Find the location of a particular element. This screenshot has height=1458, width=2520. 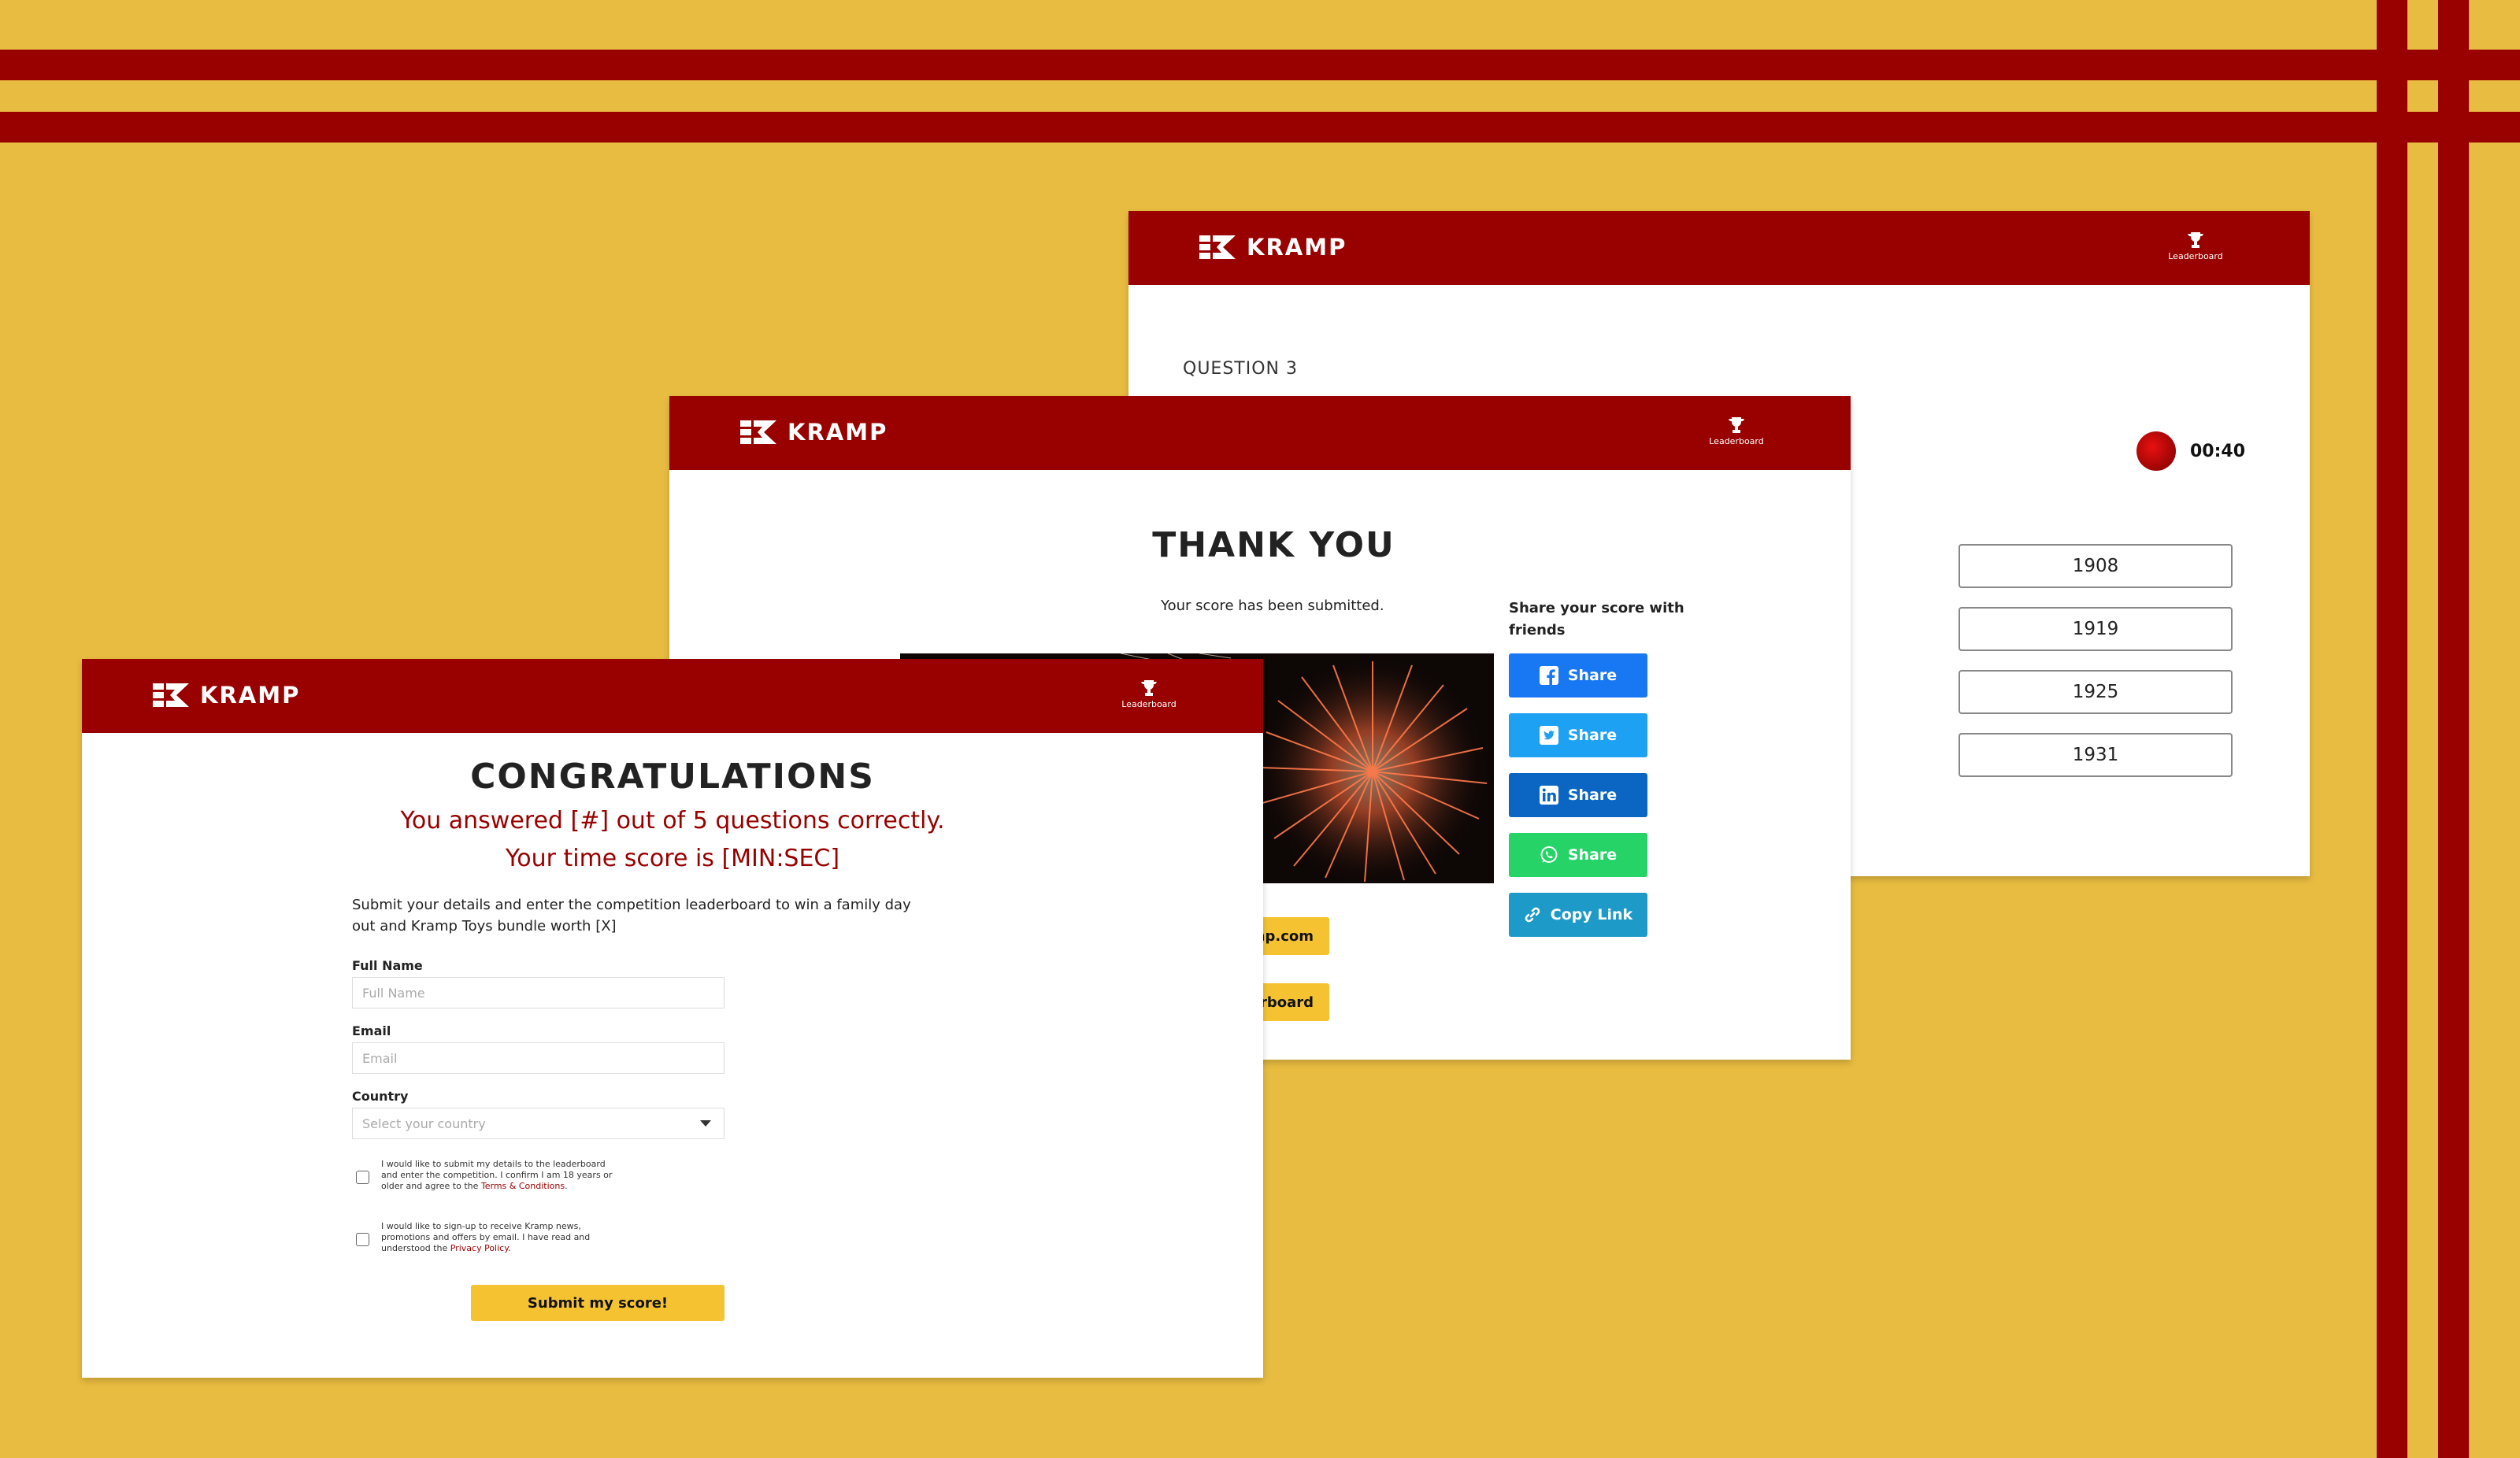

share-facebook-button: Share is located at coordinates (1578, 675).